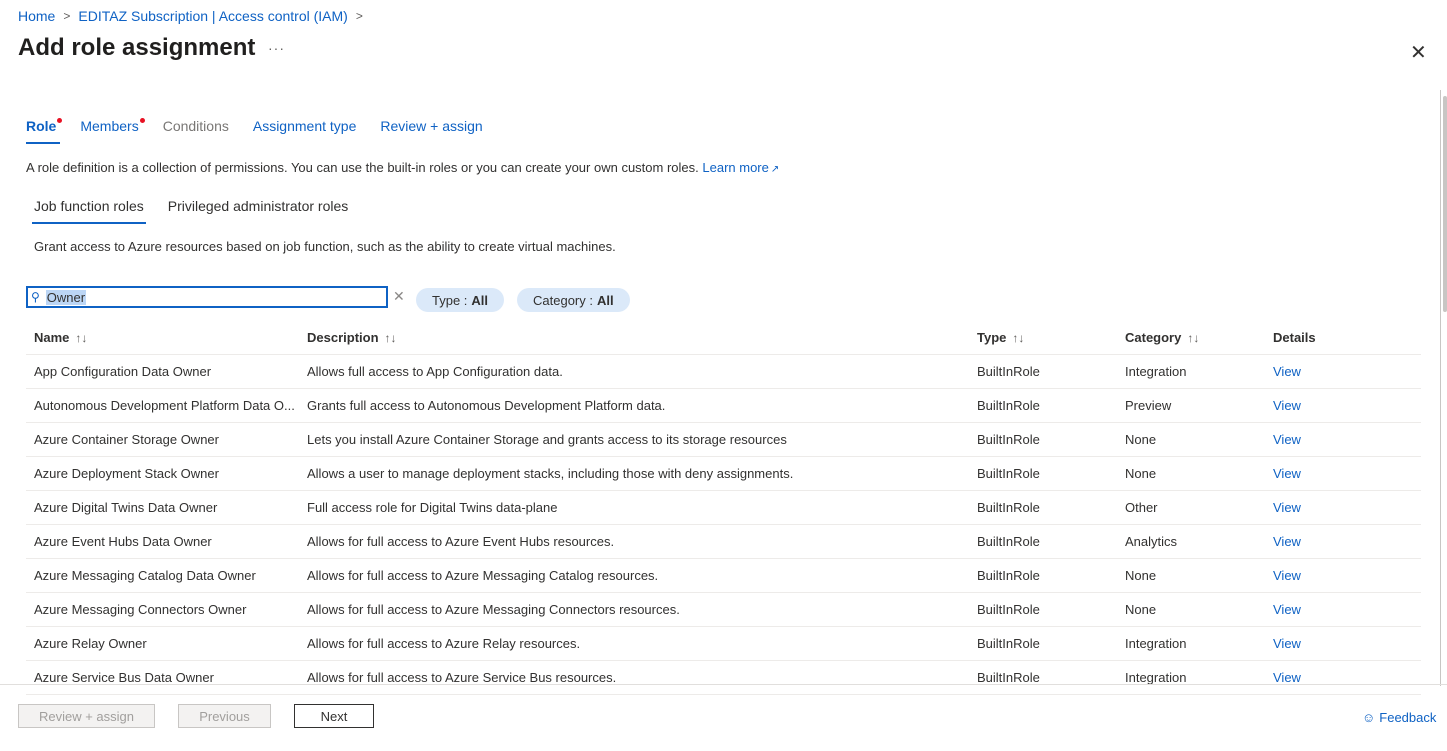 The width and height of the screenshot is (1447, 751). What do you see at coordinates (224, 716) in the screenshot?
I see `previous-button: Previous` at bounding box center [224, 716].